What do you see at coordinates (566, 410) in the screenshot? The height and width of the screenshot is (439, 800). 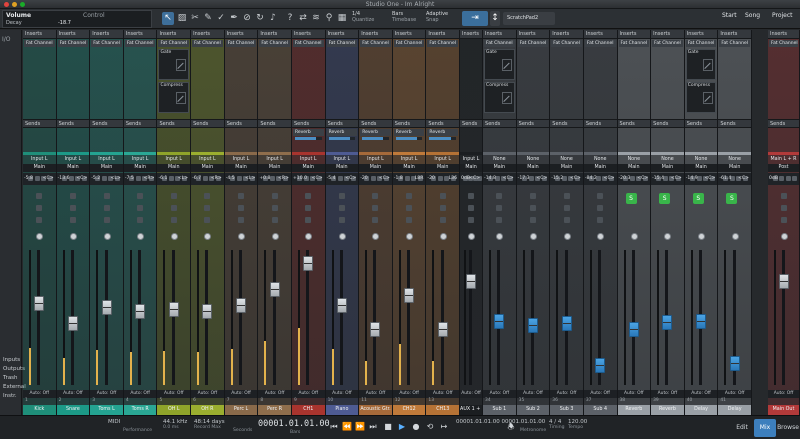 I see `channel-name: Sub 3` at bounding box center [566, 410].